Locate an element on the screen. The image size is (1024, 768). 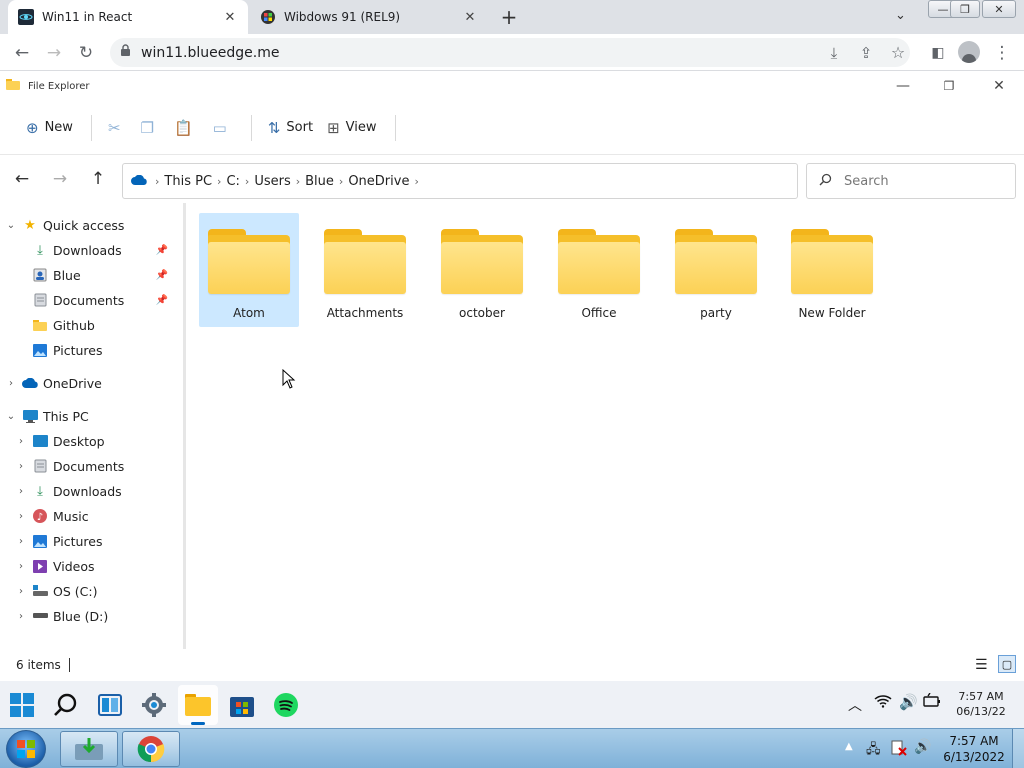
sidebar-item-pc-documents: › Documents is located at coordinates (90, 466).